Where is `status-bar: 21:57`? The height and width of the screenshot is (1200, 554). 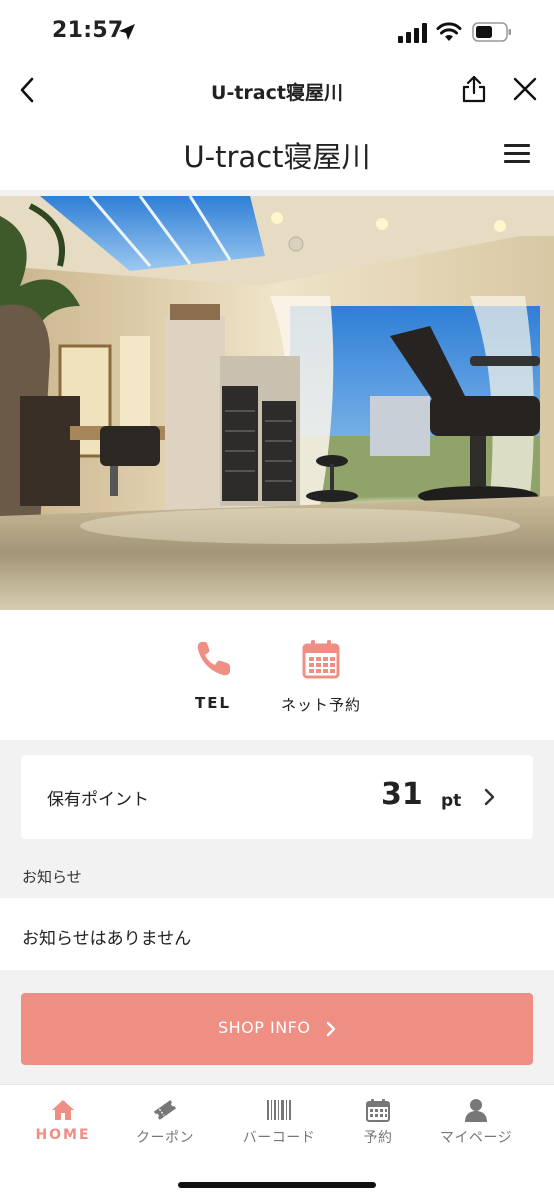 status-bar: 21:57 is located at coordinates (277, 31).